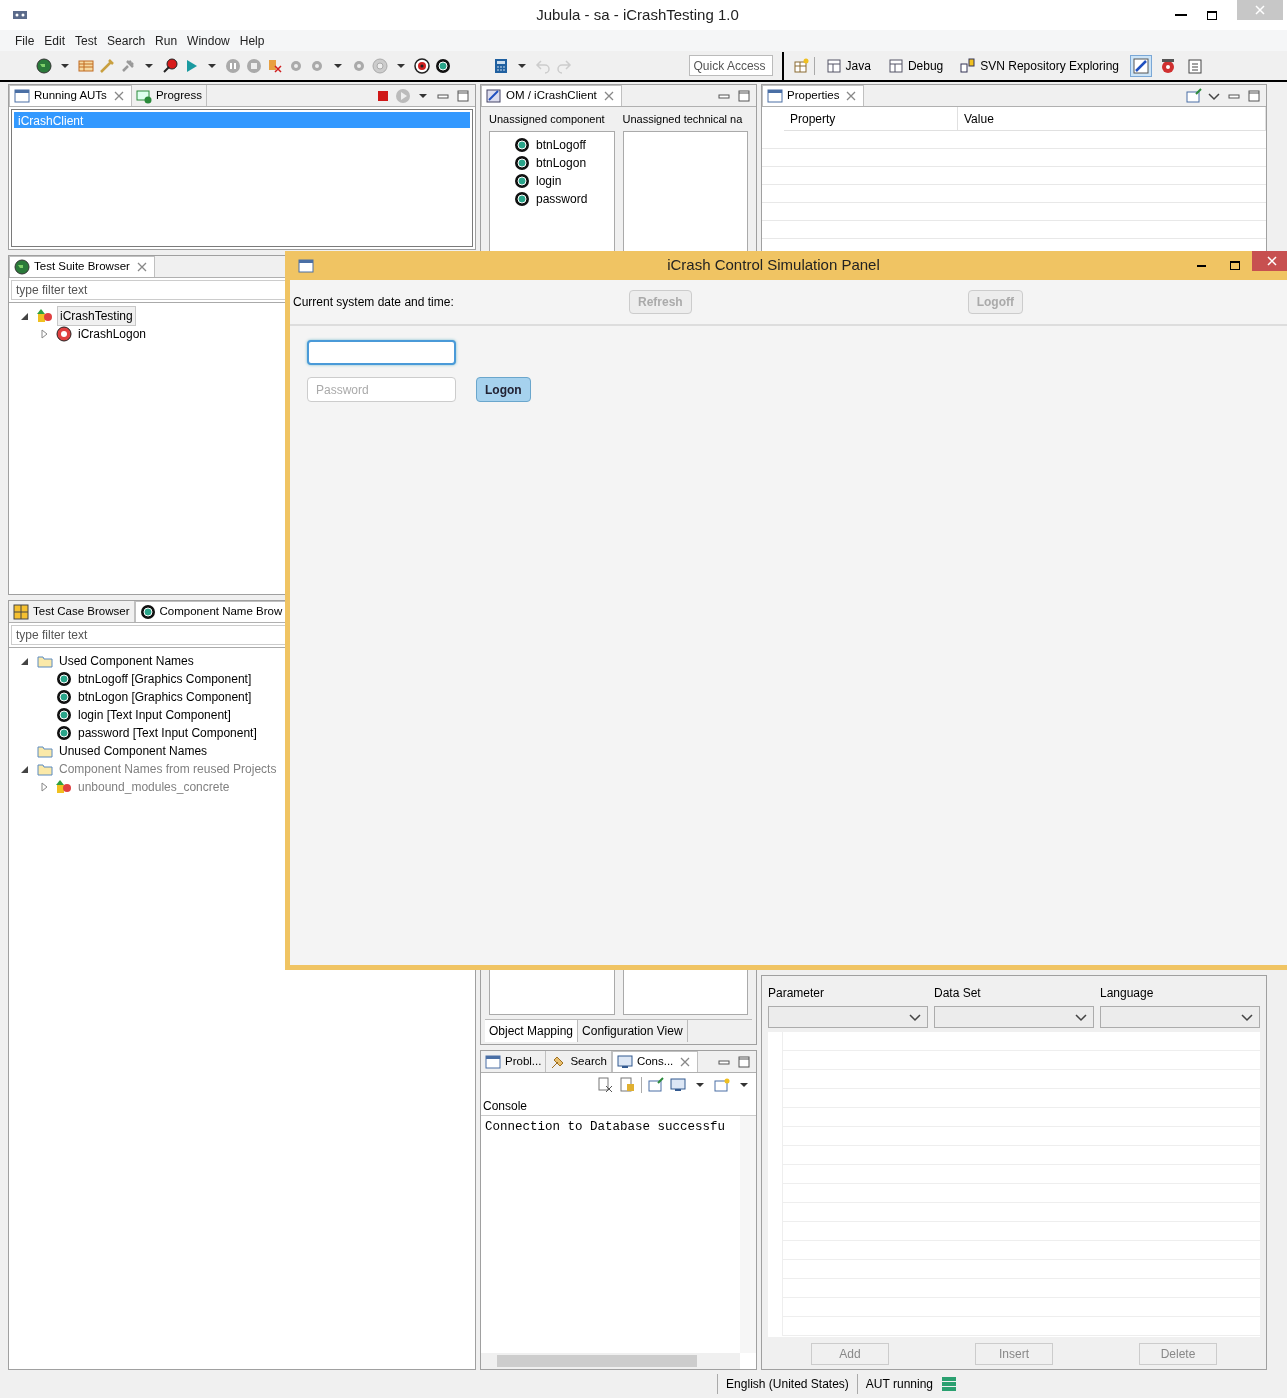 The image size is (1287, 1398). What do you see at coordinates (126, 40) in the screenshot?
I see `menu-item: Search` at bounding box center [126, 40].